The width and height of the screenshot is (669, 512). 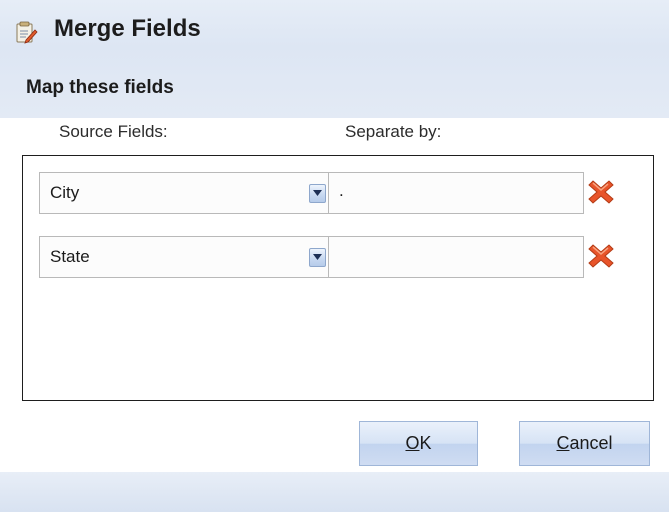 I want to click on separator-input, so click(x=456, y=257).